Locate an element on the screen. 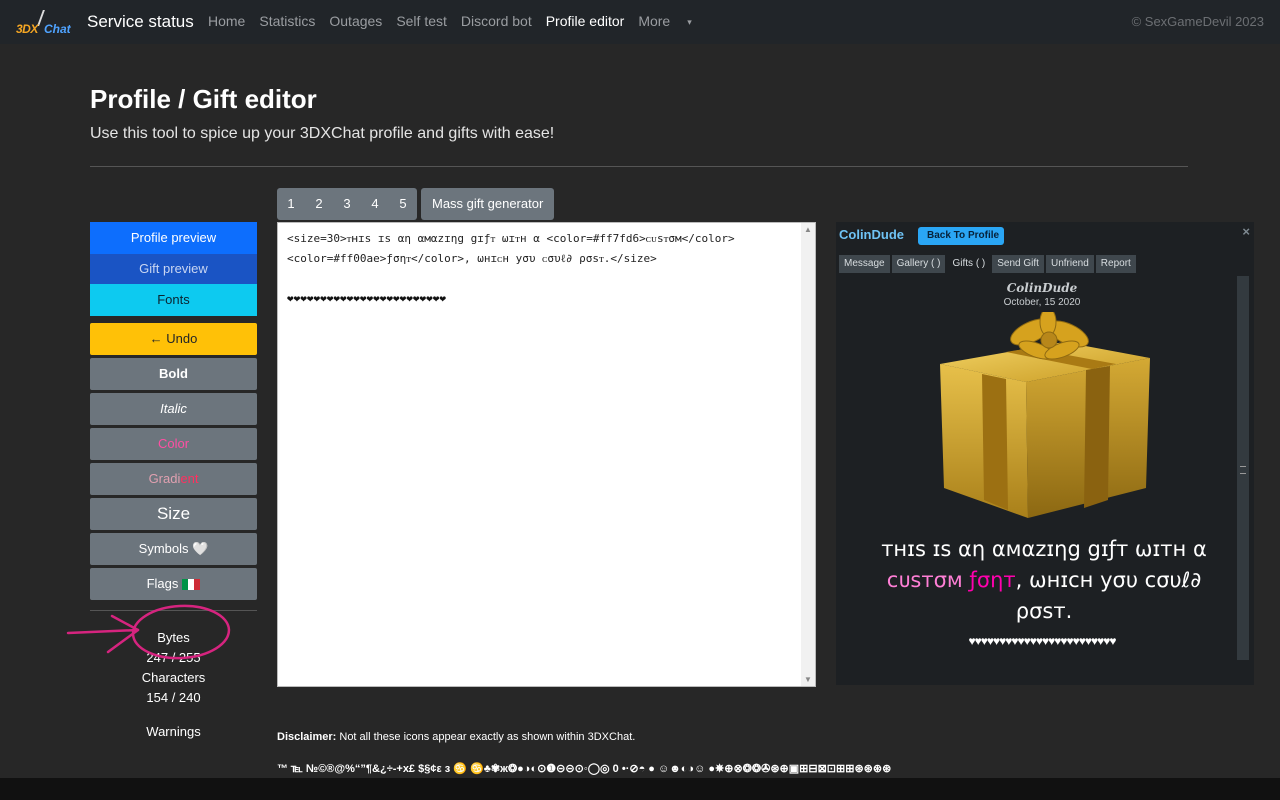 Image resolution: width=1280 pixels, height=800 pixels. nav-self-test: Self test is located at coordinates (421, 21).